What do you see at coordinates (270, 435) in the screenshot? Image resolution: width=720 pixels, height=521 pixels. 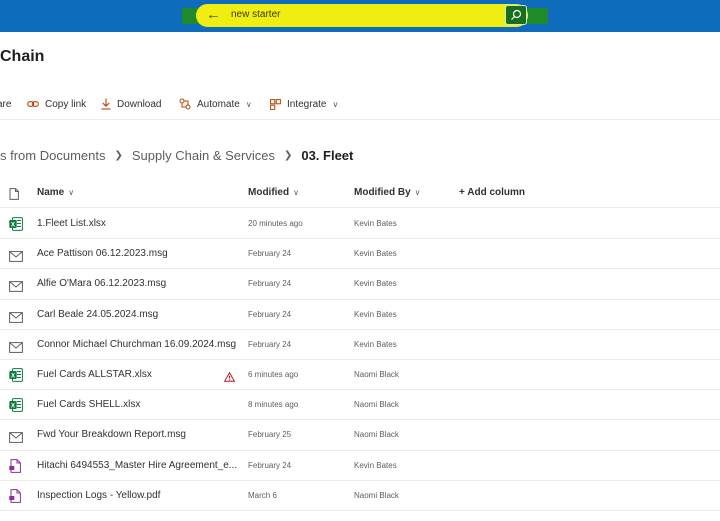 I see `modified-date: February 25` at bounding box center [270, 435].